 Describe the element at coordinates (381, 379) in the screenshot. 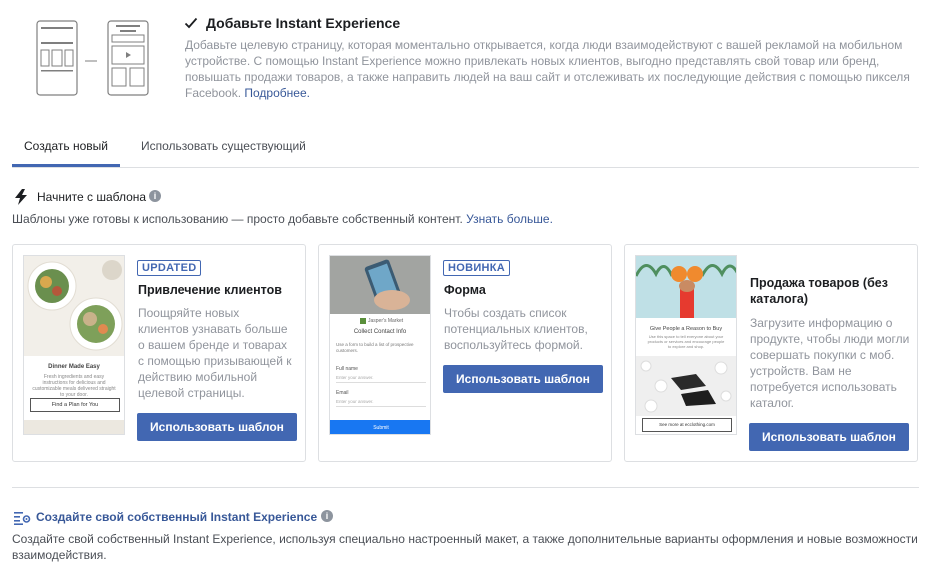

I see `preview-field1-input: Enter your answer.` at that location.